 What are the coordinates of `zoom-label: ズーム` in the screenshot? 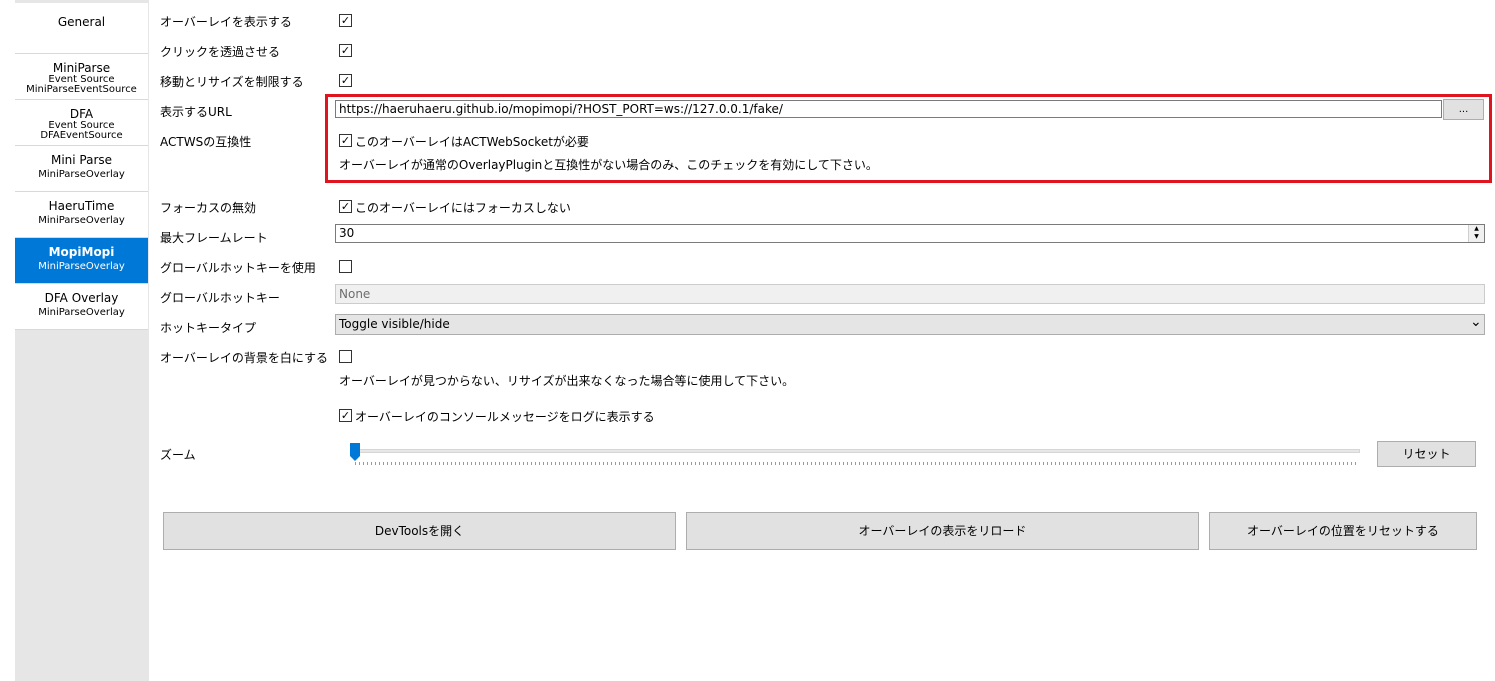 It's located at (178, 455).